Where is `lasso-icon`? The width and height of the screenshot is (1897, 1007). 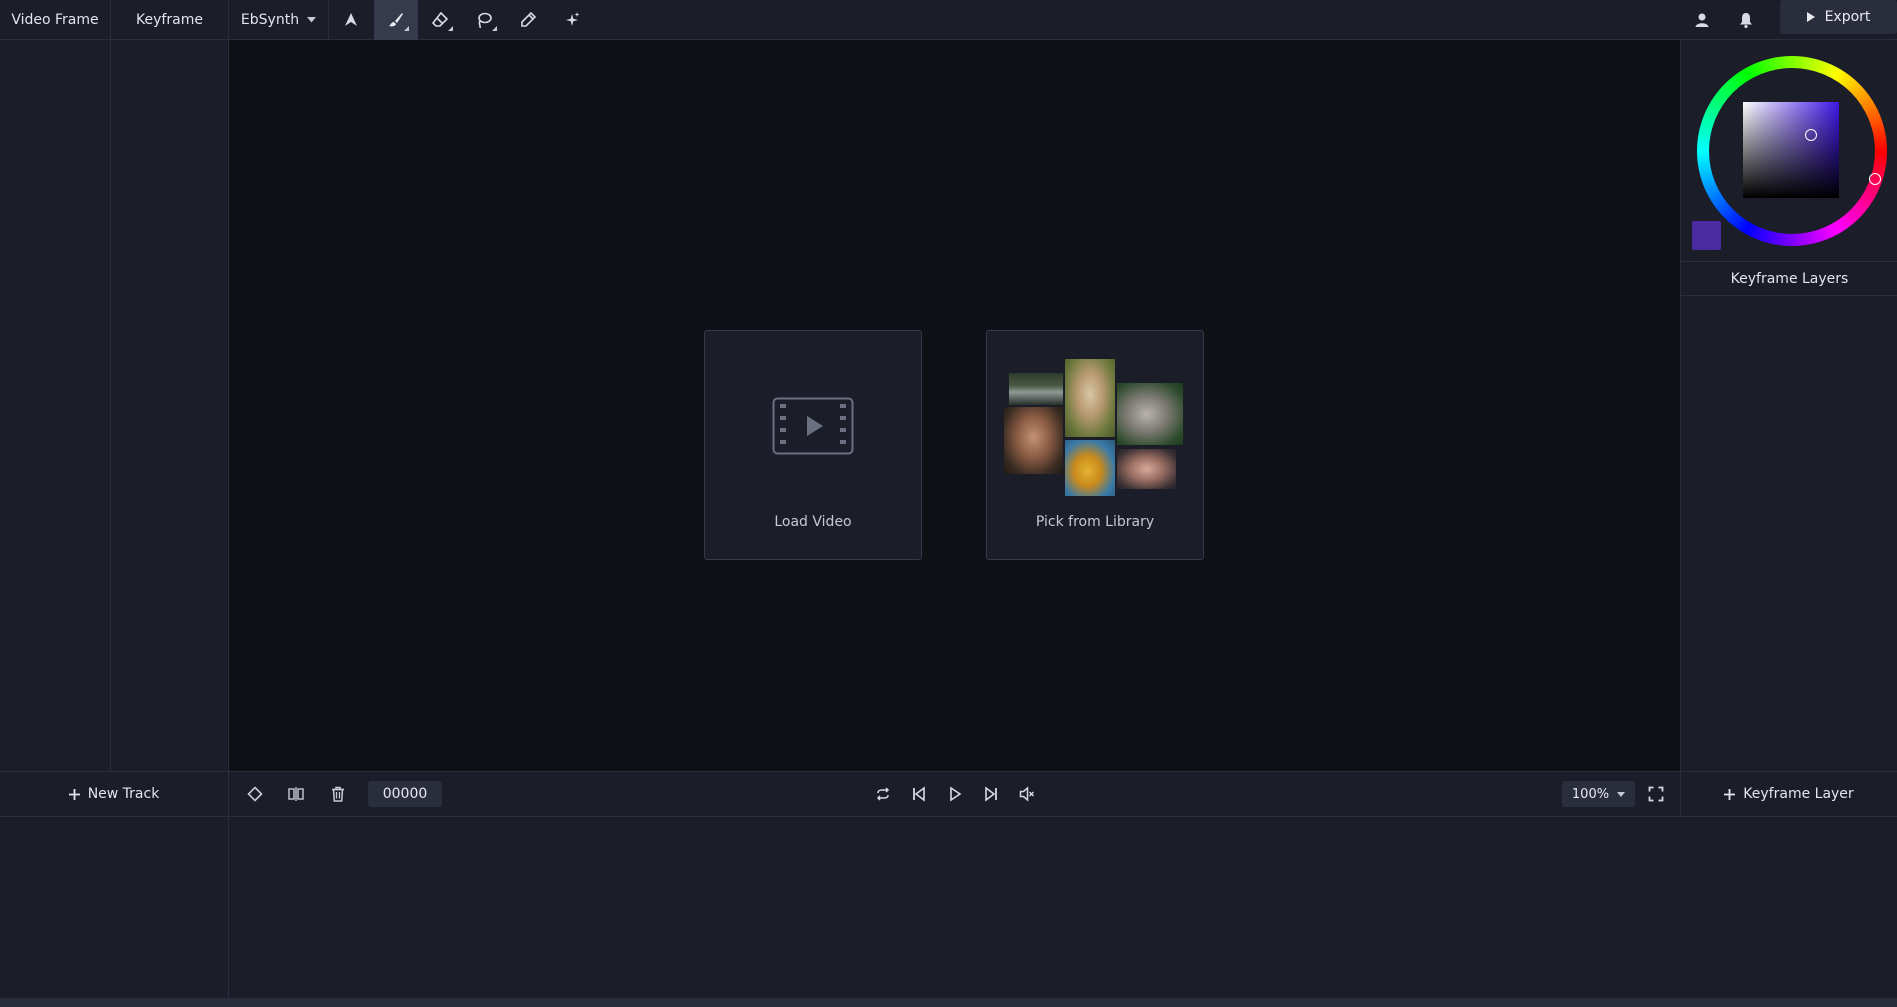
lasso-icon is located at coordinates (485, 20).